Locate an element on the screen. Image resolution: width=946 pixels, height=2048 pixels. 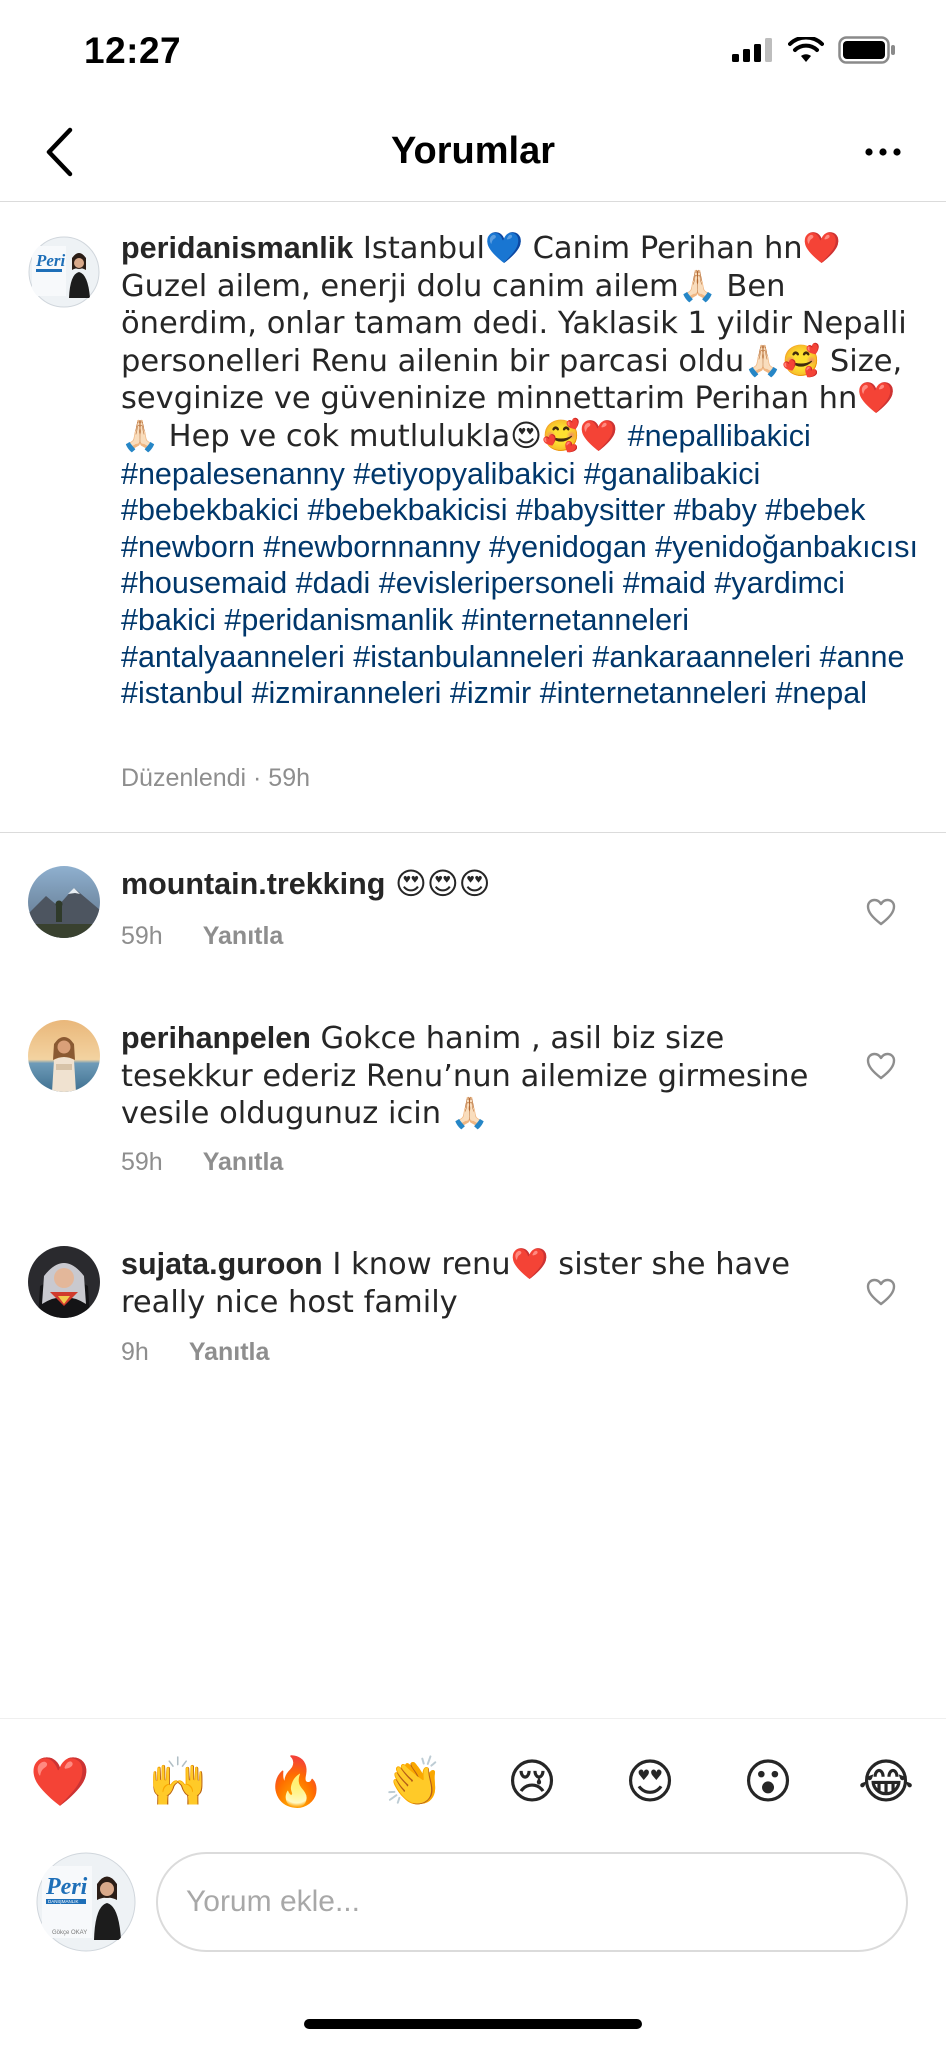
wifi-icon is located at coordinates (806, 51).